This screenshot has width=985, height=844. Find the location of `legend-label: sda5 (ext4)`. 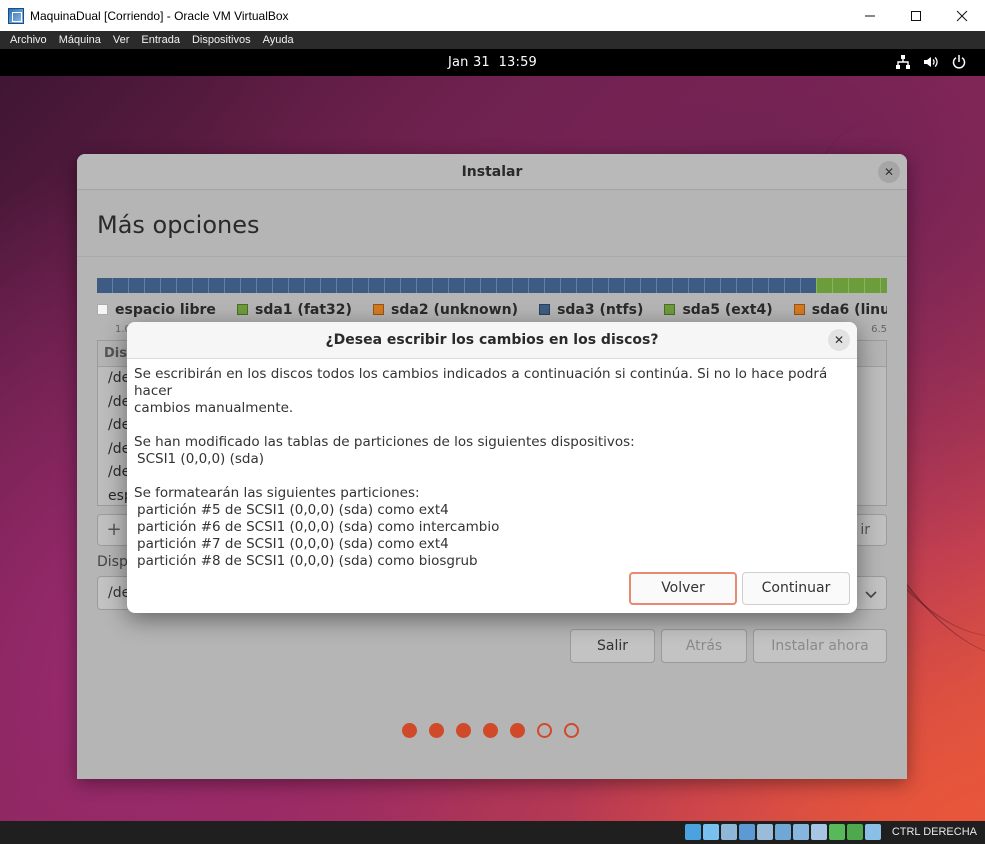

legend-label: sda5 (ext4) is located at coordinates (727, 309).